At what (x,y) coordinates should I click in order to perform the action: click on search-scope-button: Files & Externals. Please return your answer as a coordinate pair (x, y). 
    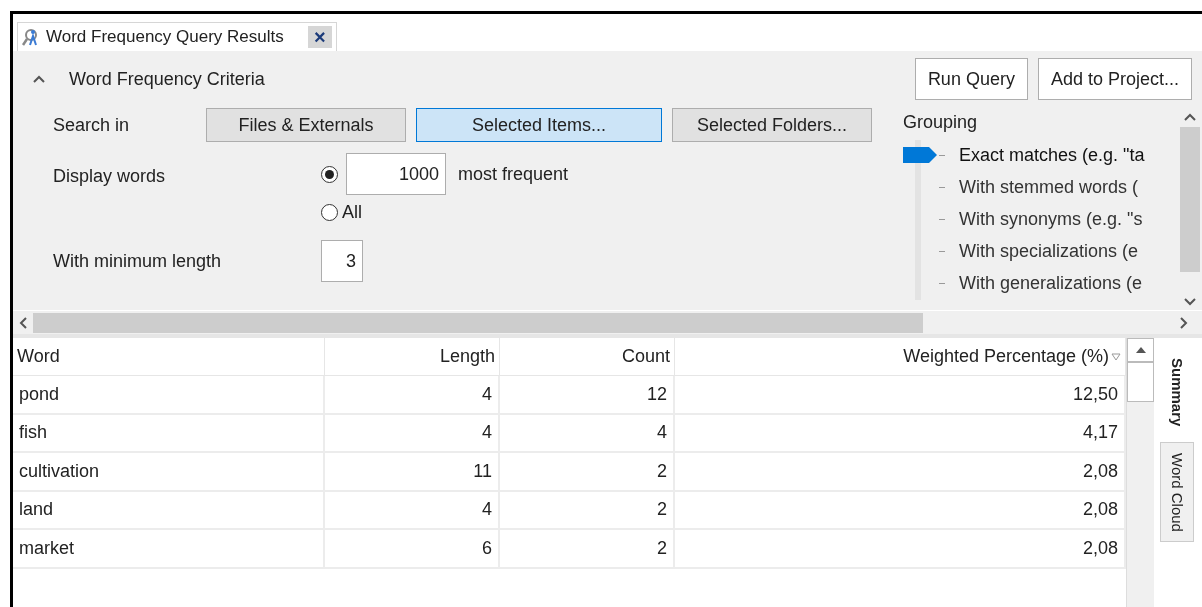
    Looking at the image, I should click on (306, 125).